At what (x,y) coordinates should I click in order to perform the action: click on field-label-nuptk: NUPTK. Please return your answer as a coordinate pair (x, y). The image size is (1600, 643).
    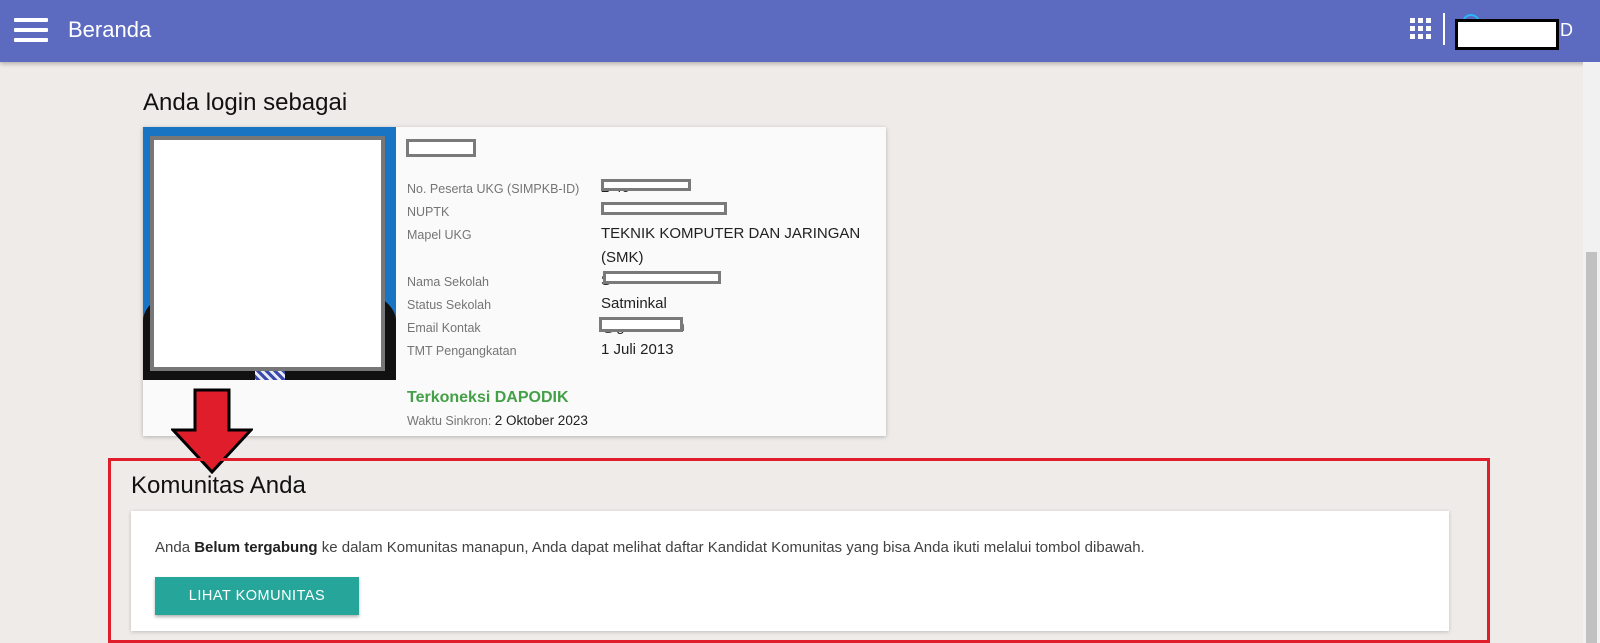
    Looking at the image, I should click on (428, 212).